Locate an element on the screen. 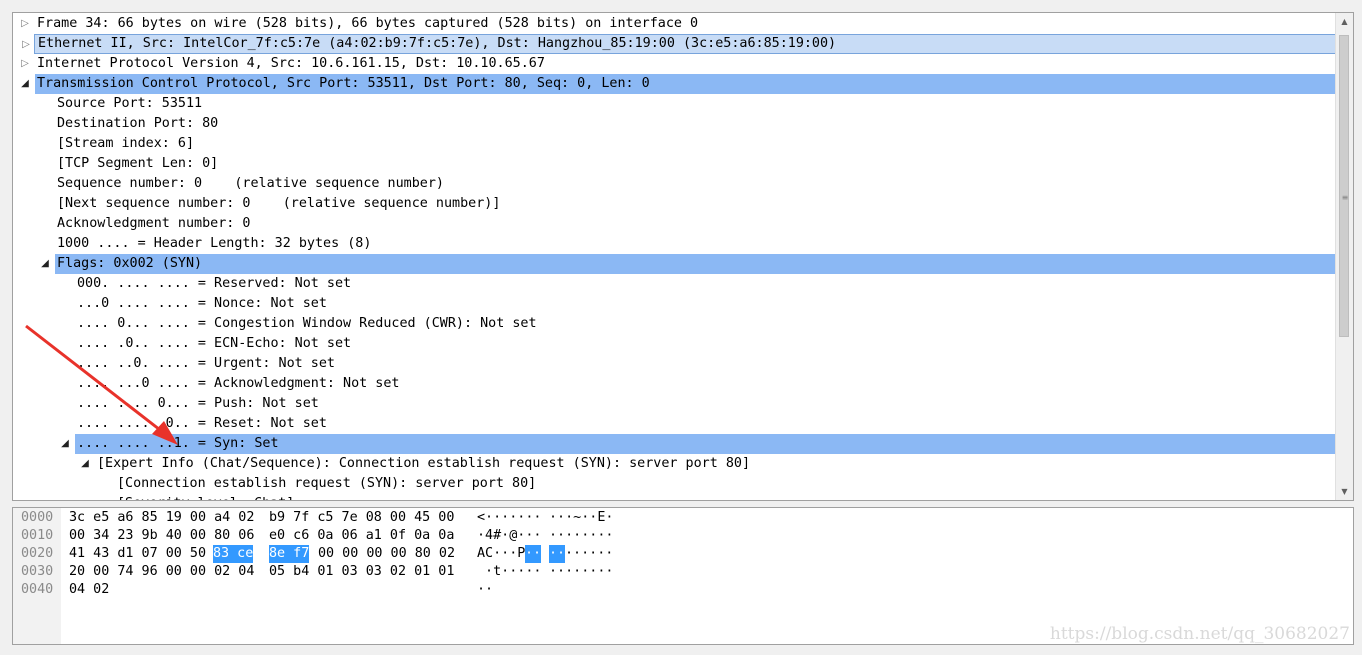 This screenshot has height=655, width=1362. watermark: https://blog.csdn.net/qq_30682027 is located at coordinates (1199, 634).